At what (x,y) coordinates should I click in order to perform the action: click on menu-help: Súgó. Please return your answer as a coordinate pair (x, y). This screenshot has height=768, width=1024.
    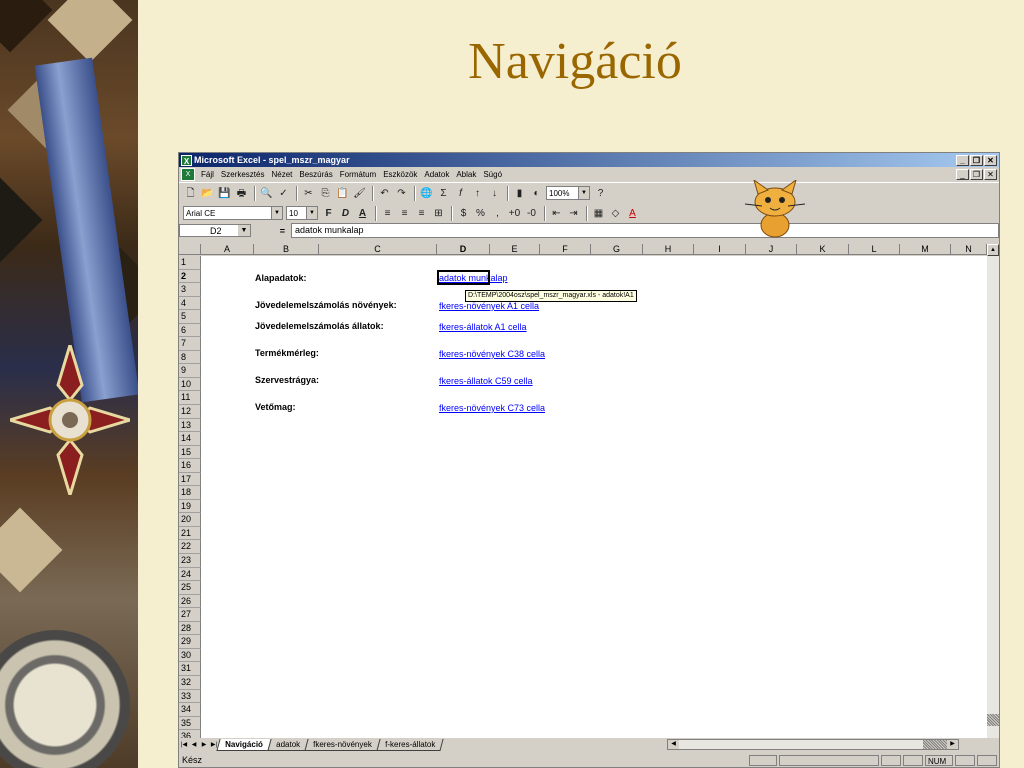
    Looking at the image, I should click on (492, 174).